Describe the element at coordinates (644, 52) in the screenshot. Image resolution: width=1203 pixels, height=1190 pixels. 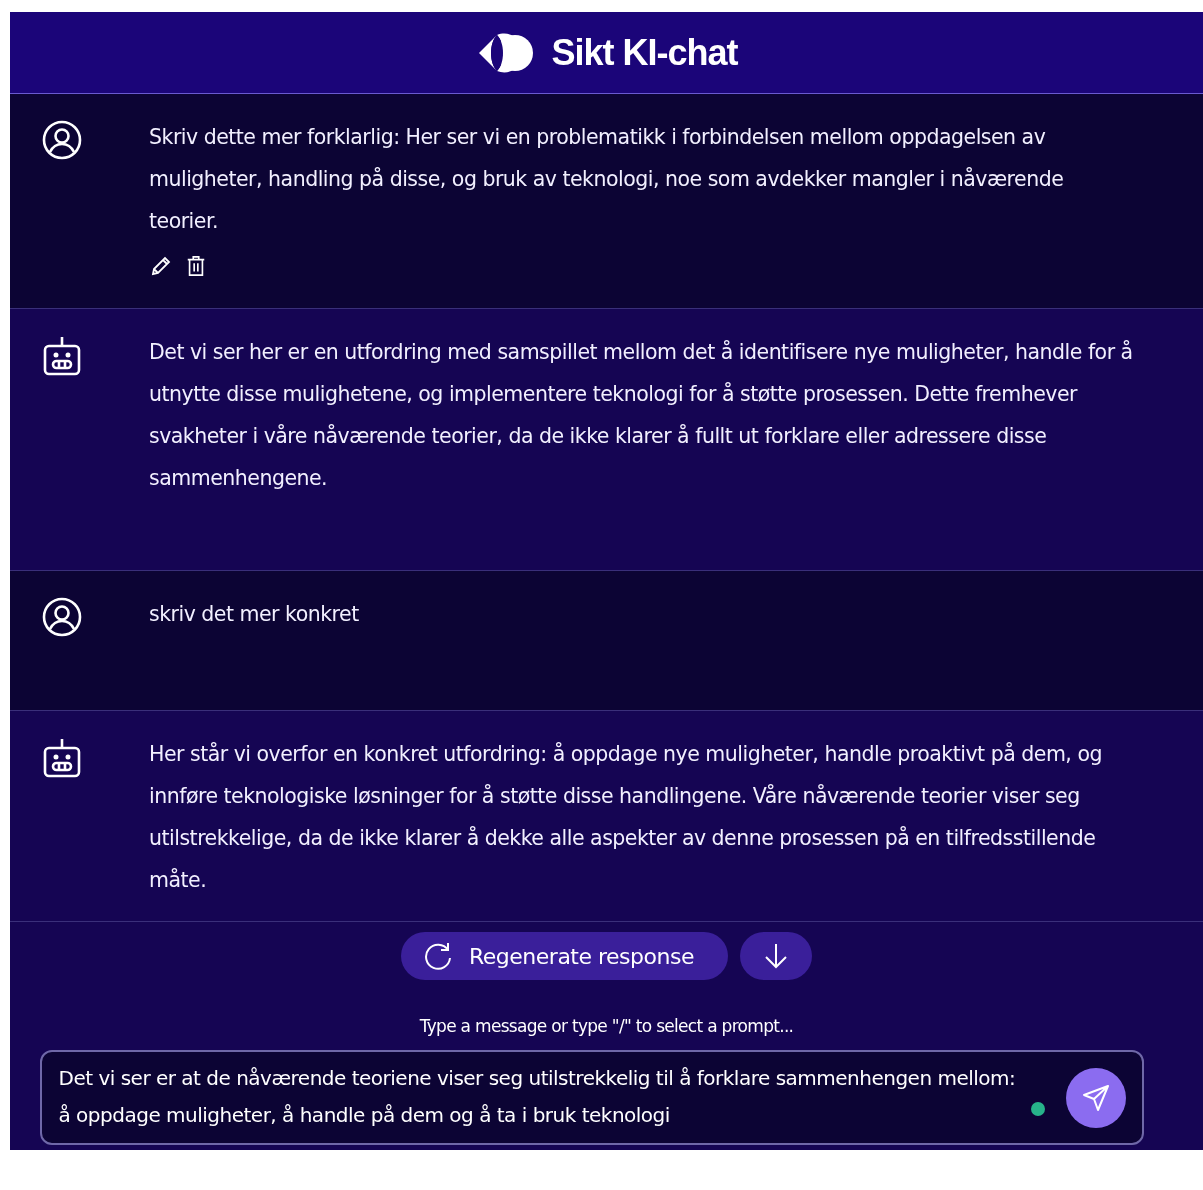
I see `app-title: Sikt KI-chat` at that location.